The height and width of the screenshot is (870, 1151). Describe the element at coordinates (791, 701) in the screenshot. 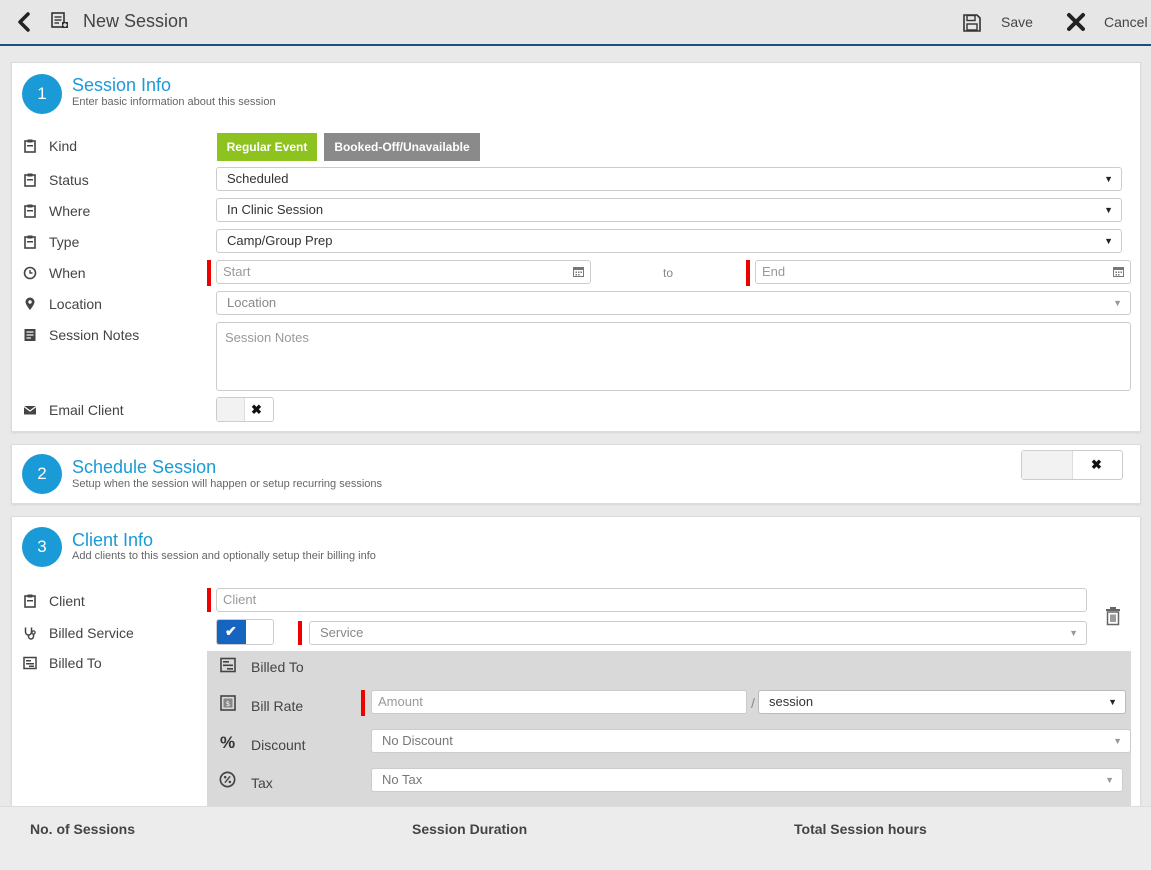

I see `rate-unit-value: session` at that location.